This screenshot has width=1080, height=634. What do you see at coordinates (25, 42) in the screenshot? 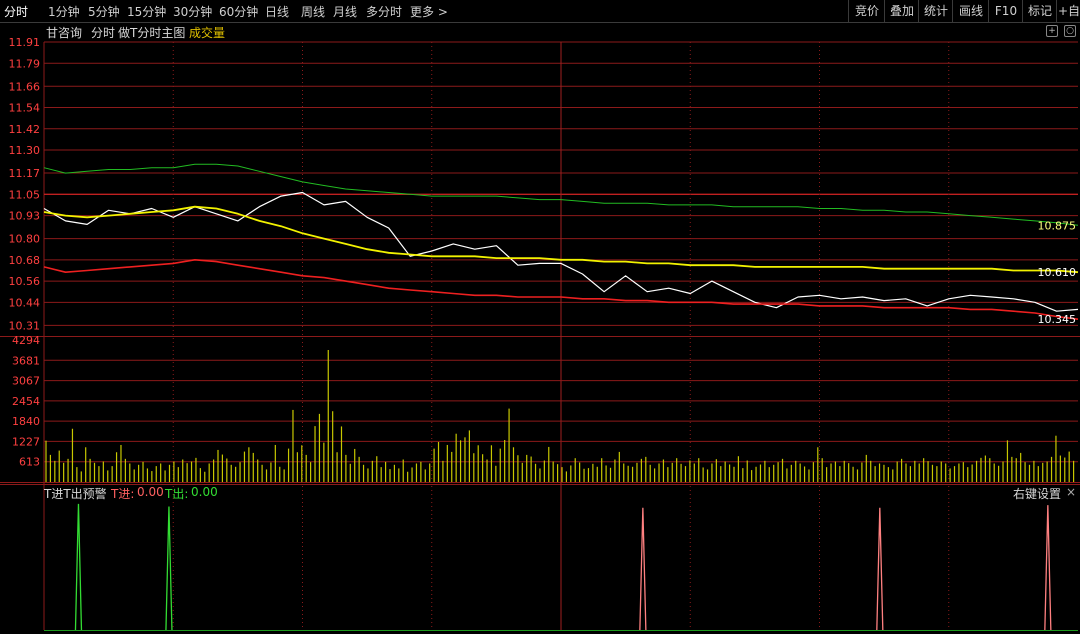
I see `price-tick-label: 11.91` at bounding box center [25, 42].